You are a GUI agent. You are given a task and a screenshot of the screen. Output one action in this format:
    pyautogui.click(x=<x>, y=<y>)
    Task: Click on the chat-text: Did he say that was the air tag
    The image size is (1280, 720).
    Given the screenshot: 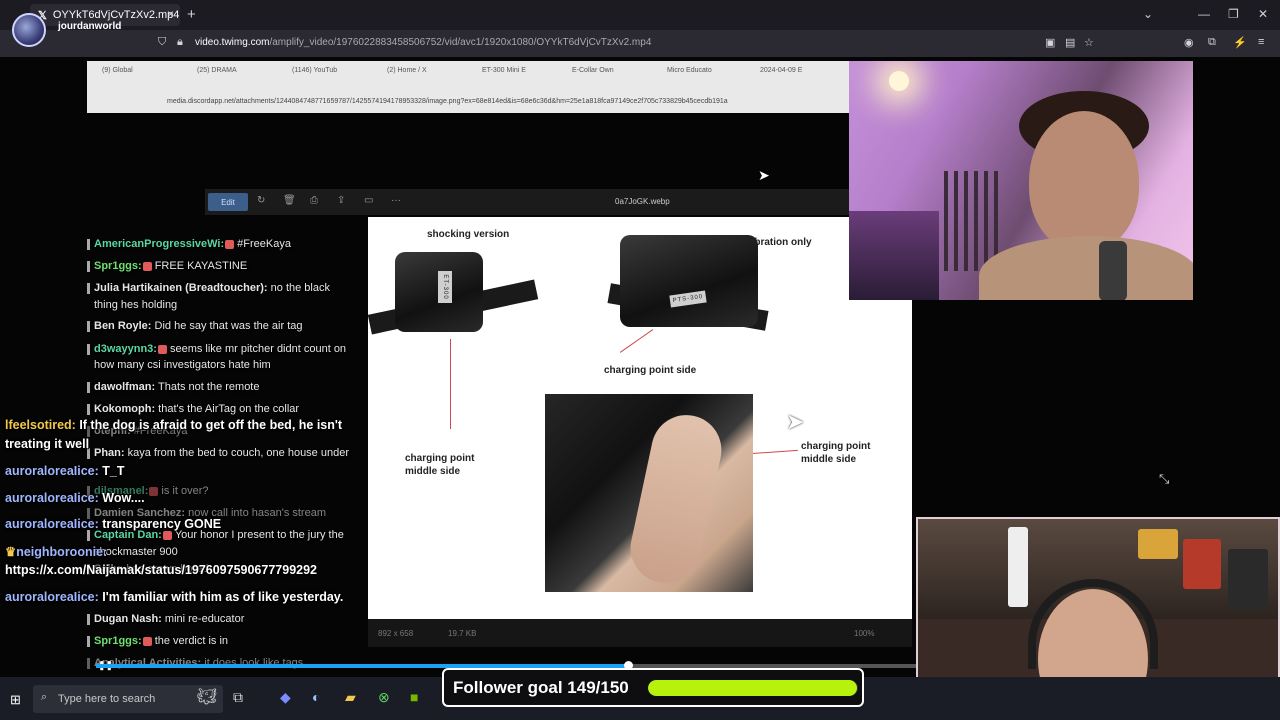 What is the action you would take?
    pyautogui.click(x=228, y=326)
    